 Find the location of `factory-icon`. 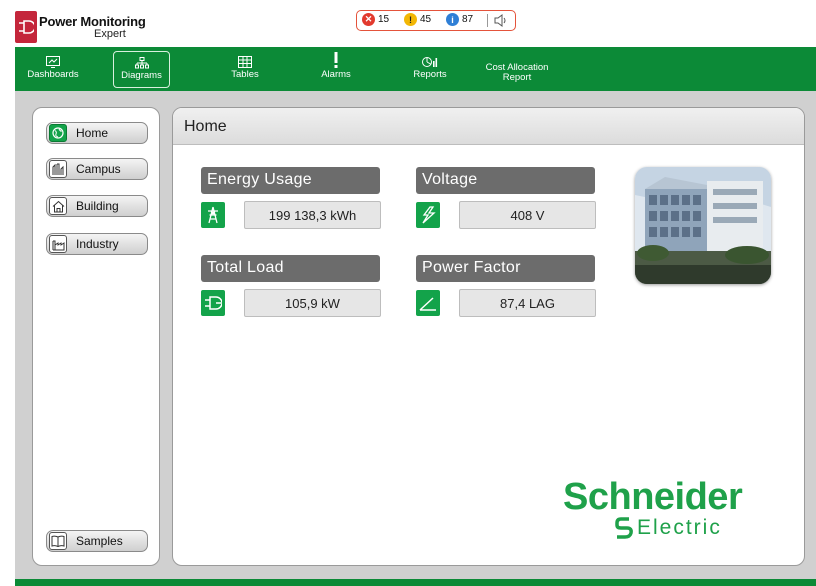

factory-icon is located at coordinates (58, 244).